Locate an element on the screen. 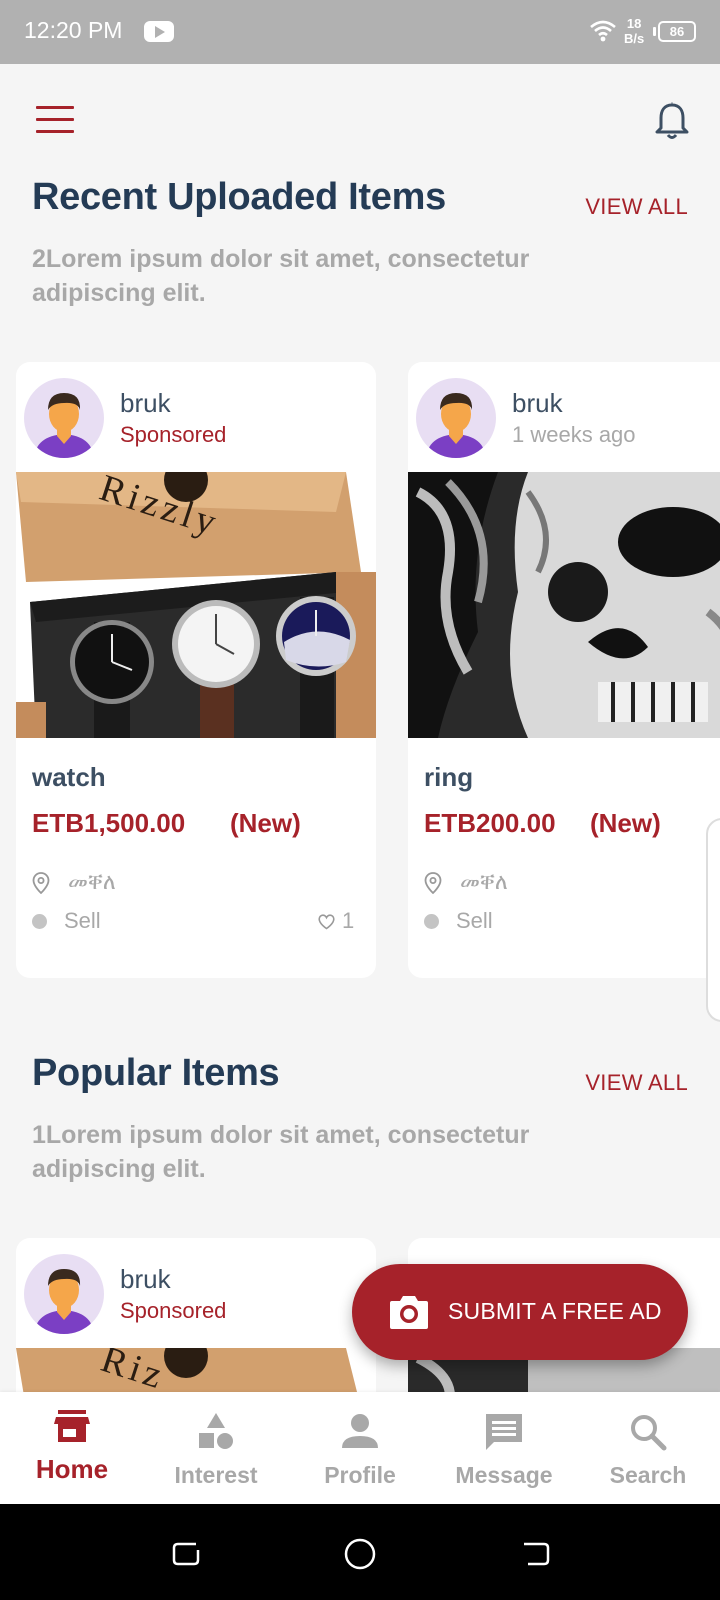  battery-icon: 86 is located at coordinates (674, 31).